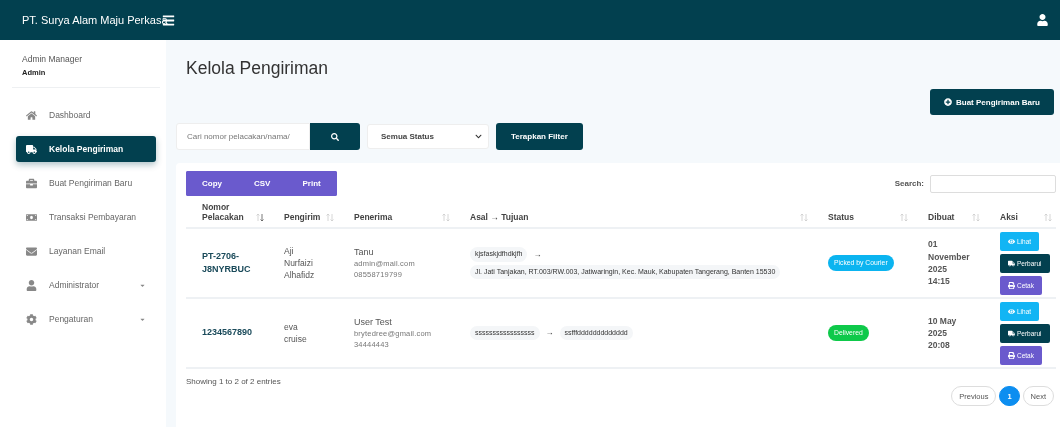 The image size is (1060, 427). I want to click on sender-name: eva cruise, so click(295, 332).